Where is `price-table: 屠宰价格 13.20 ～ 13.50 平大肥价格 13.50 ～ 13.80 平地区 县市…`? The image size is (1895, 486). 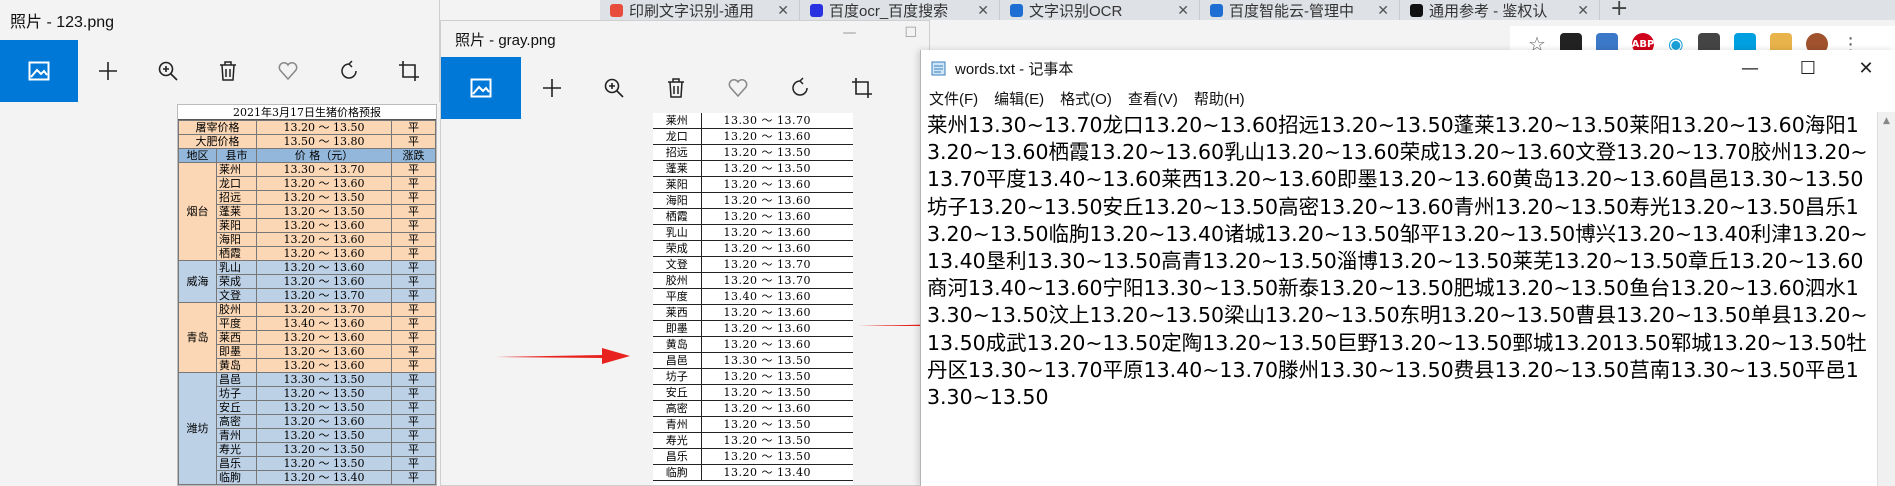
price-table: 屠宰价格 13.20 ～ 13.50 平大肥价格 13.50 ～ 13.80 平地区 县市… is located at coordinates (307, 302).